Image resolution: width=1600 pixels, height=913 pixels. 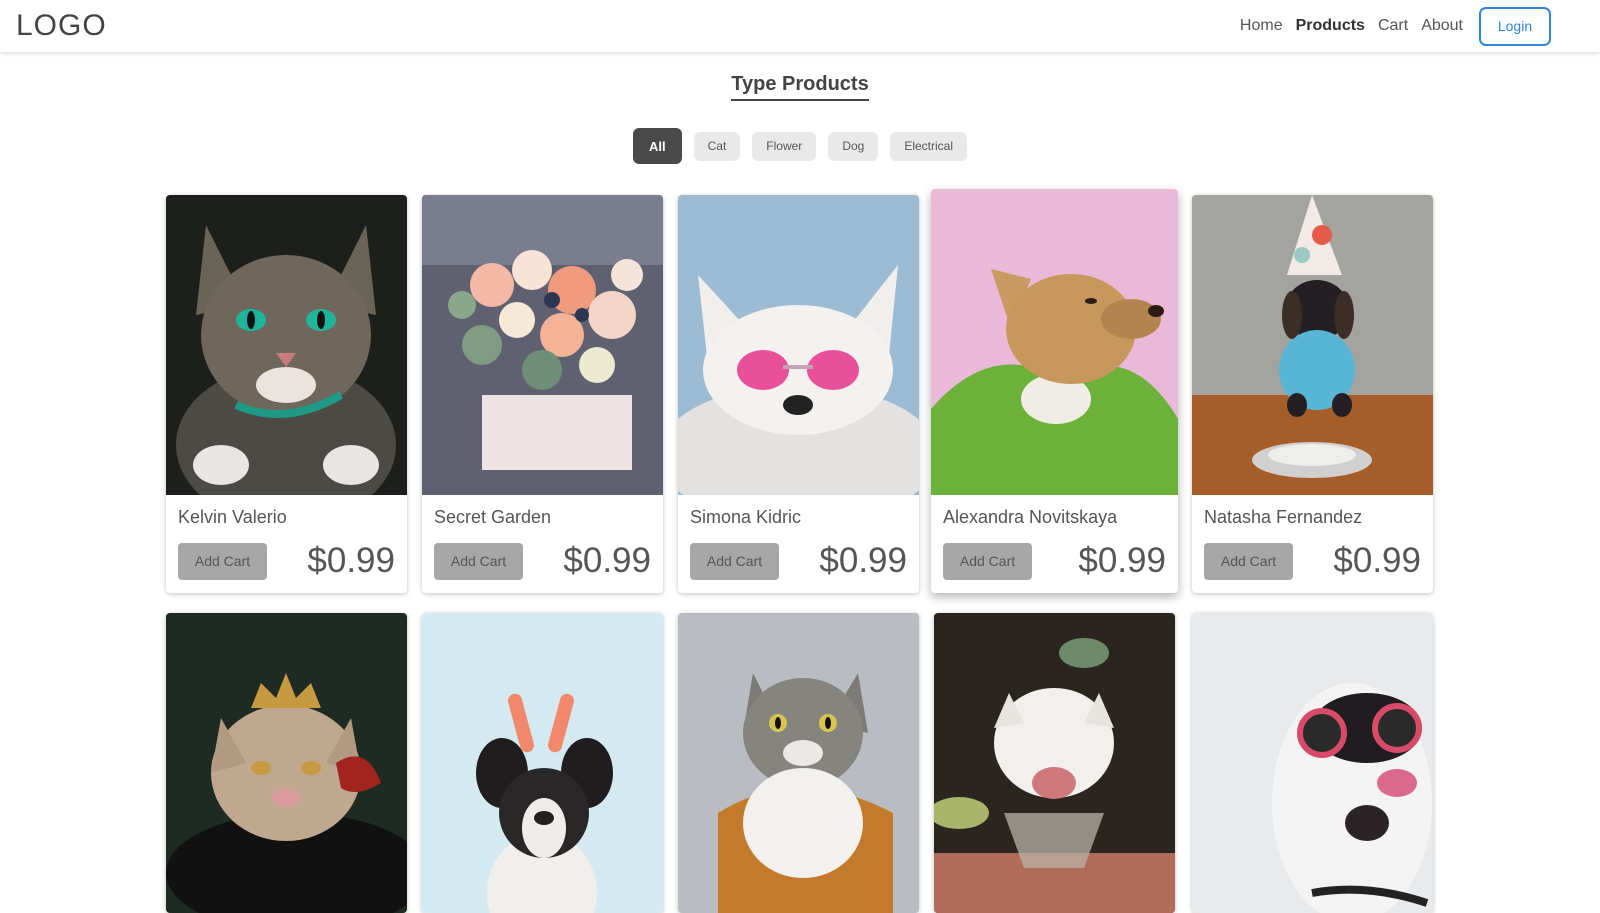 I want to click on page-title: Type Products, so click(x=800, y=87).